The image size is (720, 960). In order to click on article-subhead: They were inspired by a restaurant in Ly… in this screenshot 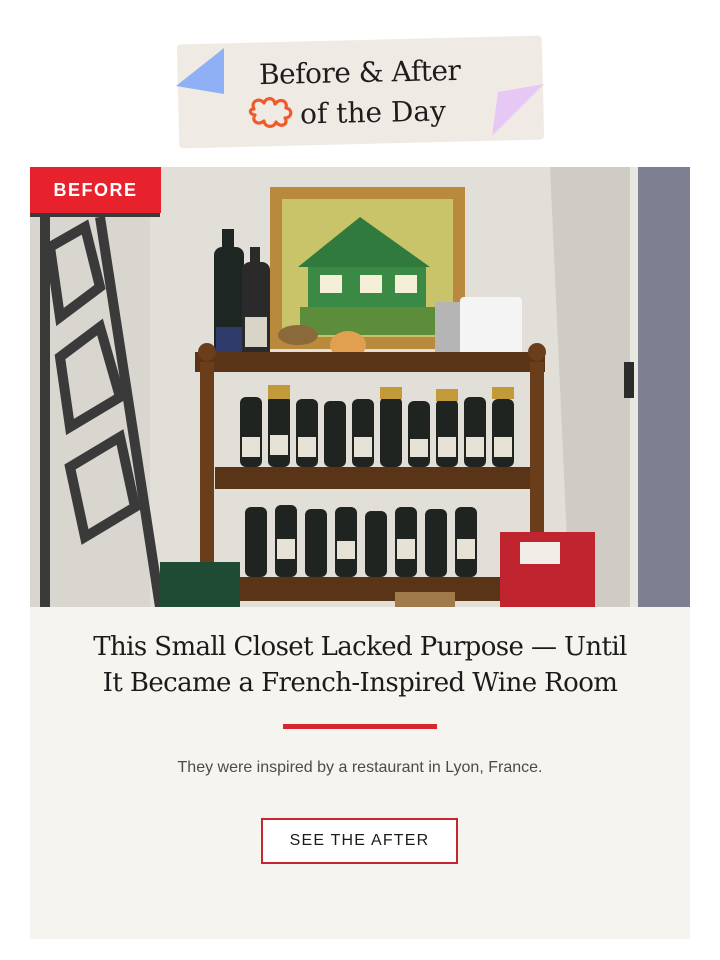, I will do `click(360, 767)`.